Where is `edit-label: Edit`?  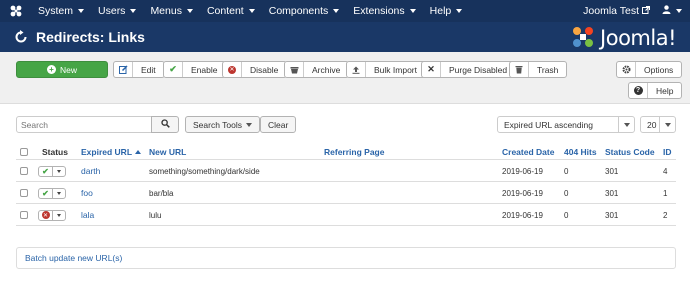
edit-label: Edit is located at coordinates (148, 69).